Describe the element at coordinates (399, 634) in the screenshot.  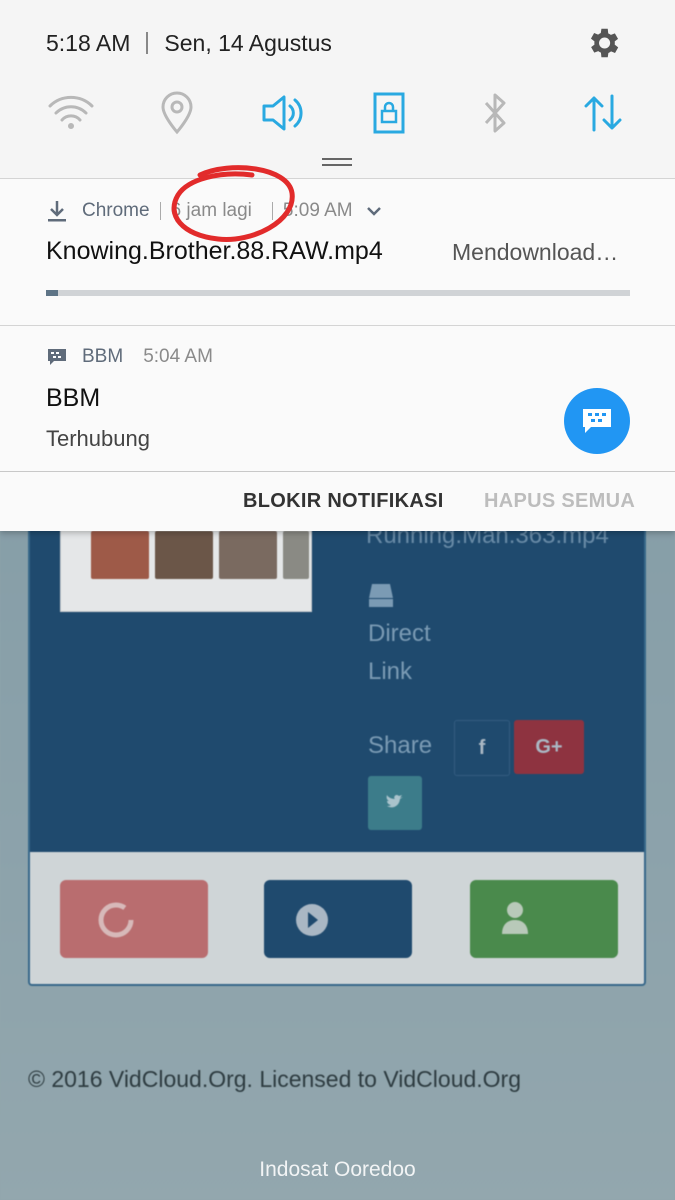
I see `direct-link-text: Direct` at that location.